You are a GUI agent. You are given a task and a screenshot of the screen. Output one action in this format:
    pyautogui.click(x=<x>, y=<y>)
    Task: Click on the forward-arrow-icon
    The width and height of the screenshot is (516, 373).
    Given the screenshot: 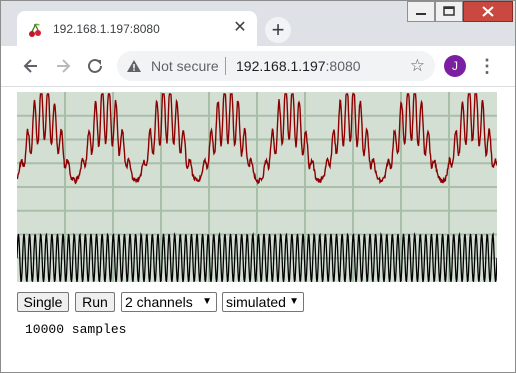 What is the action you would take?
    pyautogui.click(x=64, y=66)
    